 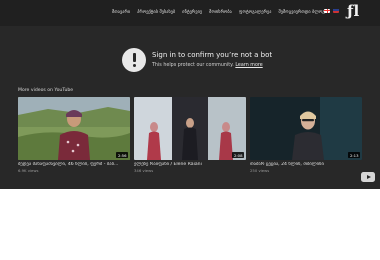 What do you see at coordinates (303, 11) in the screenshot?
I see `nav-item-blog: შემოგვიერთდი ბლოგი` at bounding box center [303, 11].